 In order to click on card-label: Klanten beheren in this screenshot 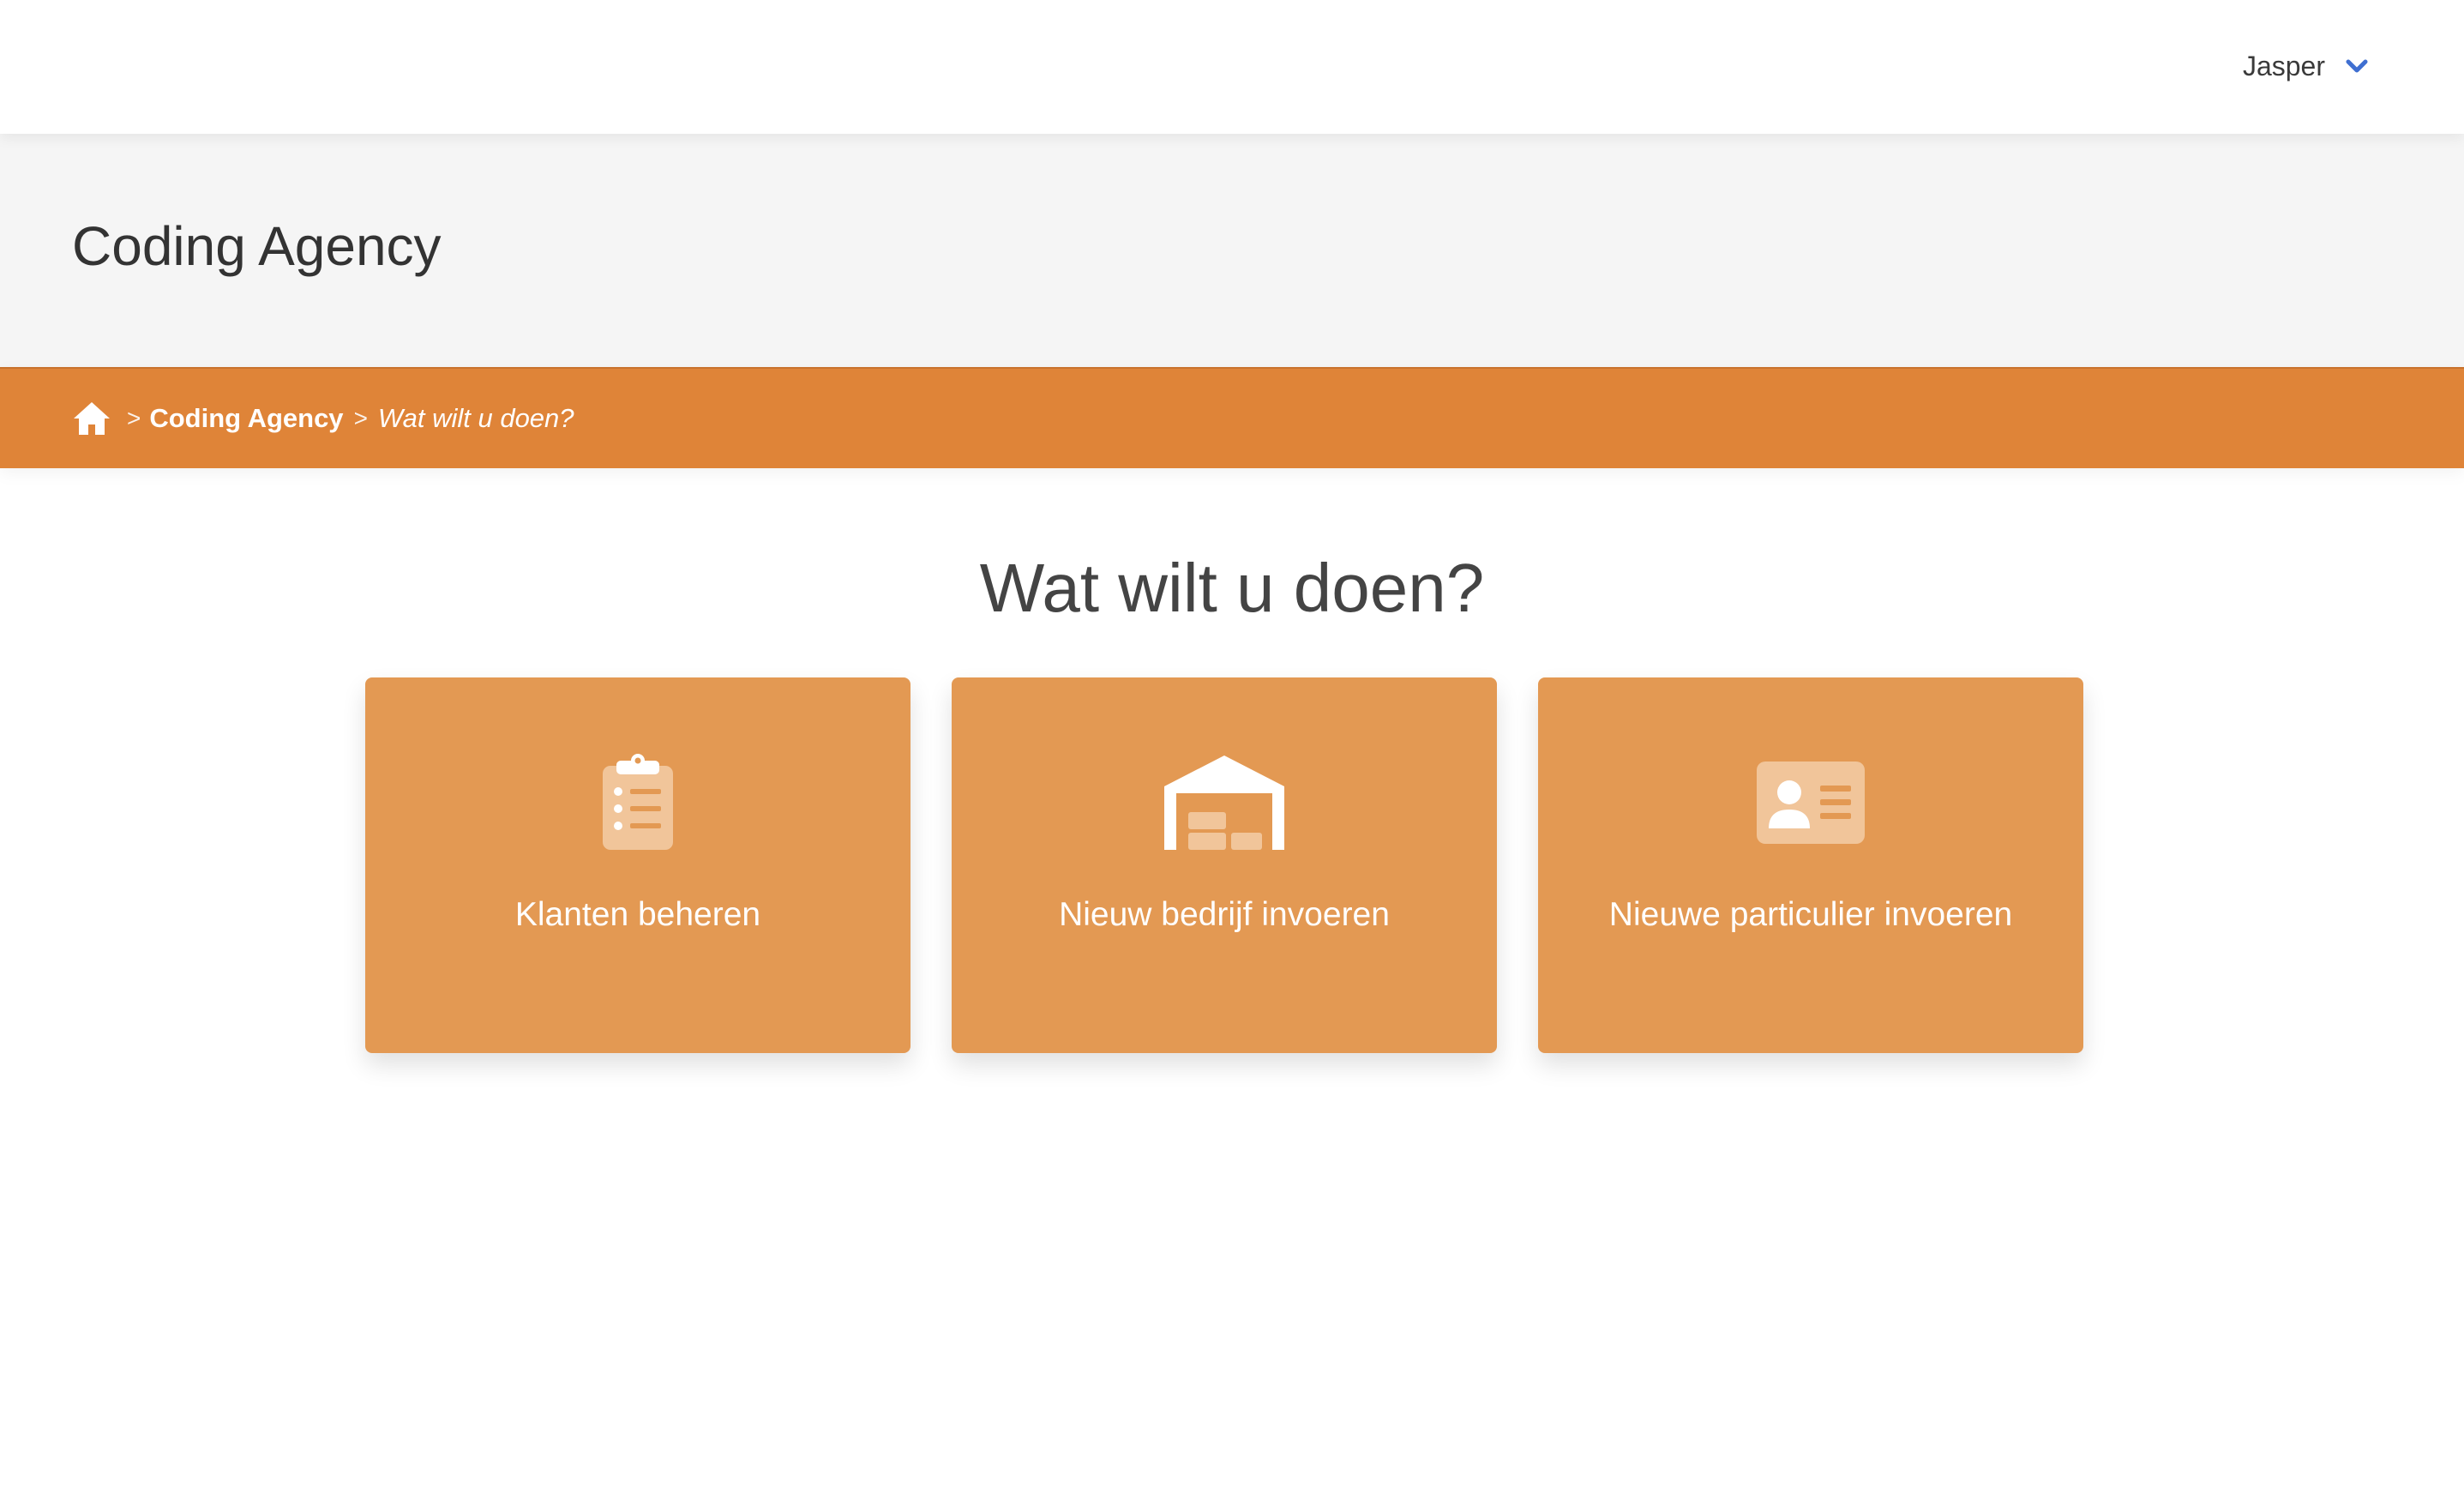, I will do `click(637, 915)`.